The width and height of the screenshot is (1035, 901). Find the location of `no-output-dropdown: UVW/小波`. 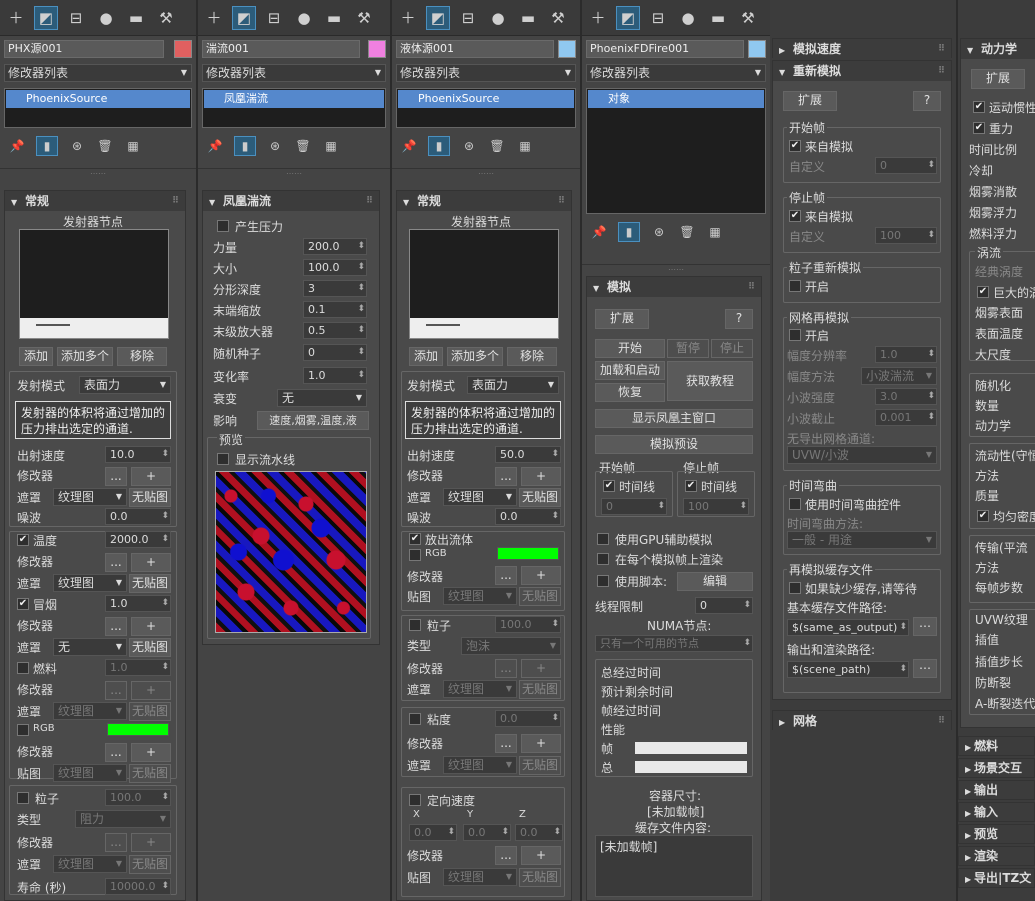

no-output-dropdown: UVW/小波 is located at coordinates (862, 455).